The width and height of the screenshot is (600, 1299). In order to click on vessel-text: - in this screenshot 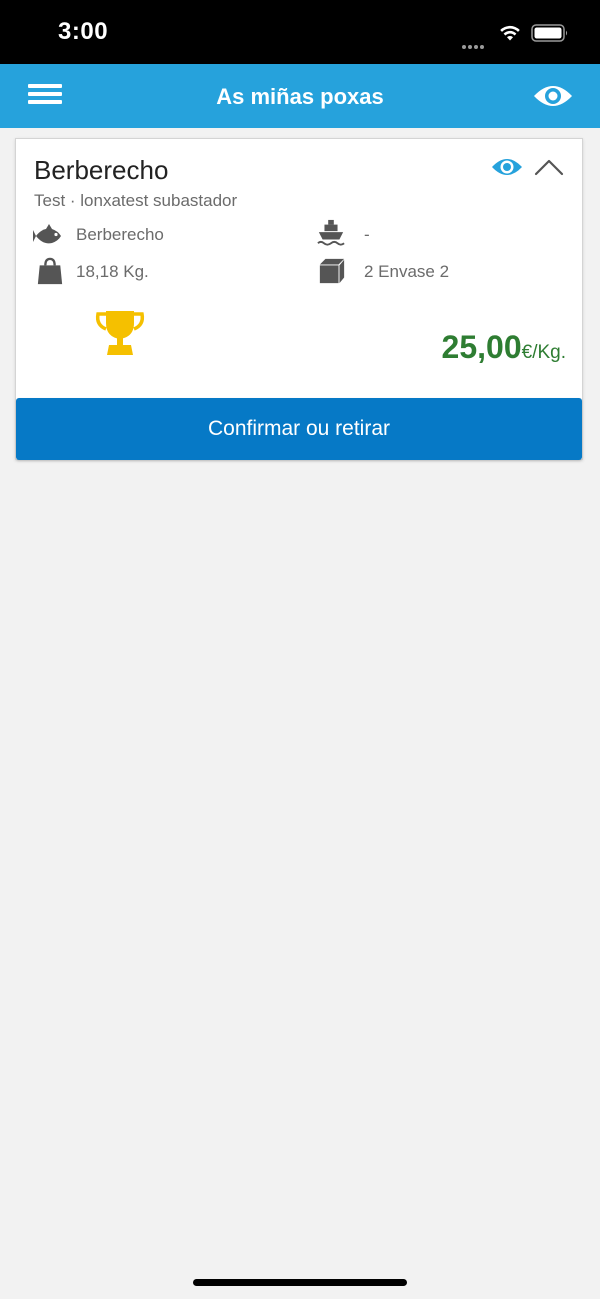, I will do `click(367, 234)`.